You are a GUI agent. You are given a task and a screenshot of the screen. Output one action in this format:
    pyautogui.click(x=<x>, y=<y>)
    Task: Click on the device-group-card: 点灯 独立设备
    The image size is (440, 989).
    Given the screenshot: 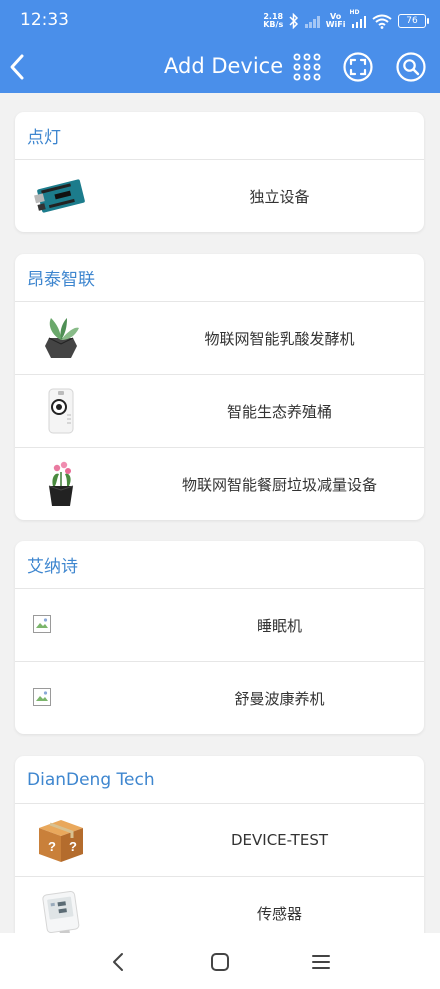 What is the action you would take?
    pyautogui.click(x=219, y=172)
    